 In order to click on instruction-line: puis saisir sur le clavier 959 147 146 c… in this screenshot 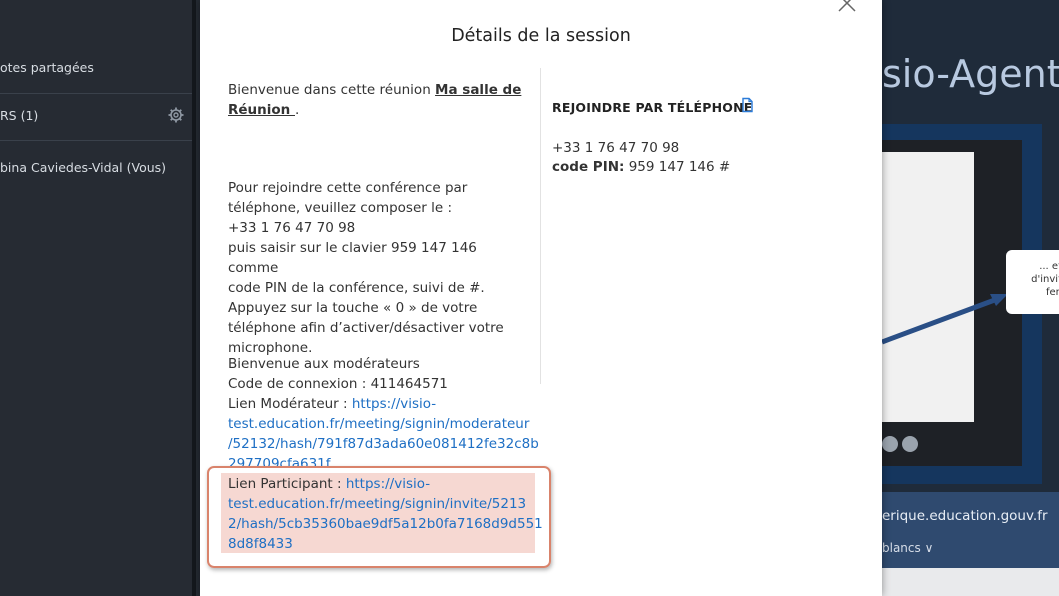, I will do `click(352, 258)`.